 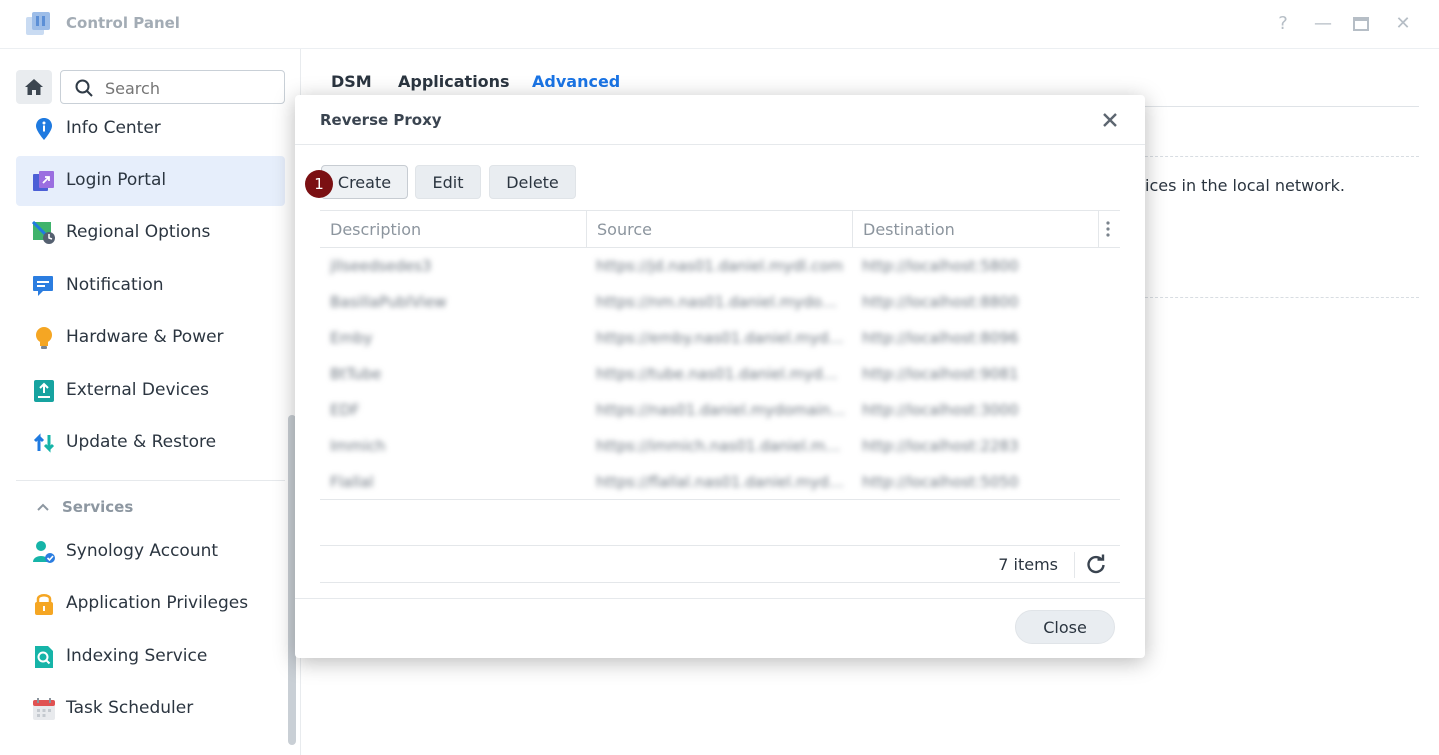 What do you see at coordinates (576, 81) in the screenshot?
I see `tab-advanced: Advanced` at bounding box center [576, 81].